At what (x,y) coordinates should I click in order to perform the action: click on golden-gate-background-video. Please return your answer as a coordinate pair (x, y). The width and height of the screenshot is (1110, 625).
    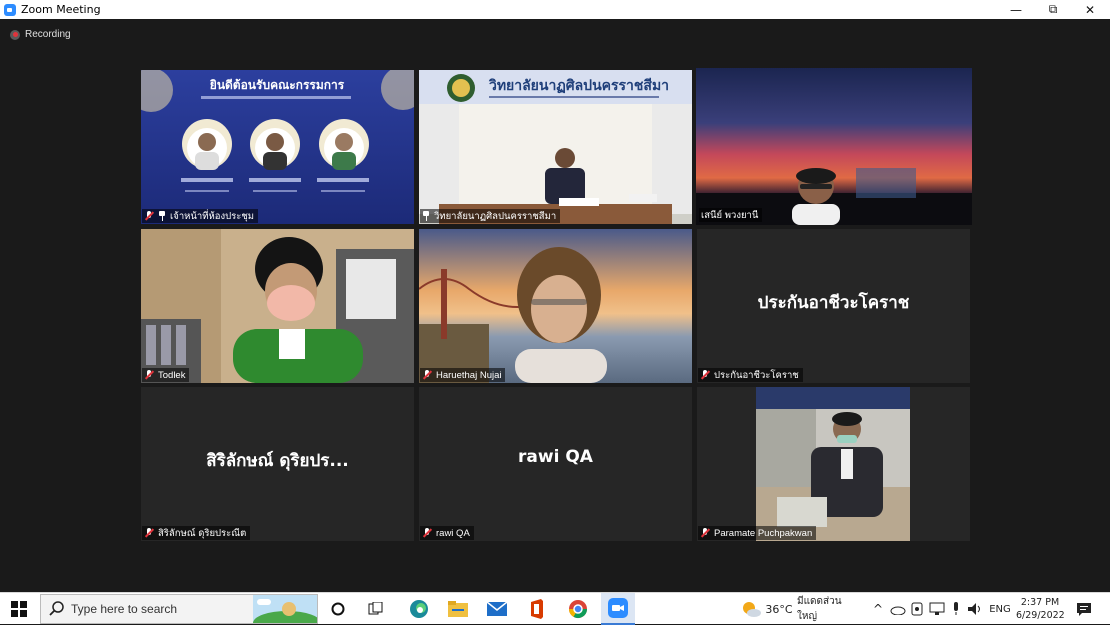
    Looking at the image, I should click on (555, 306).